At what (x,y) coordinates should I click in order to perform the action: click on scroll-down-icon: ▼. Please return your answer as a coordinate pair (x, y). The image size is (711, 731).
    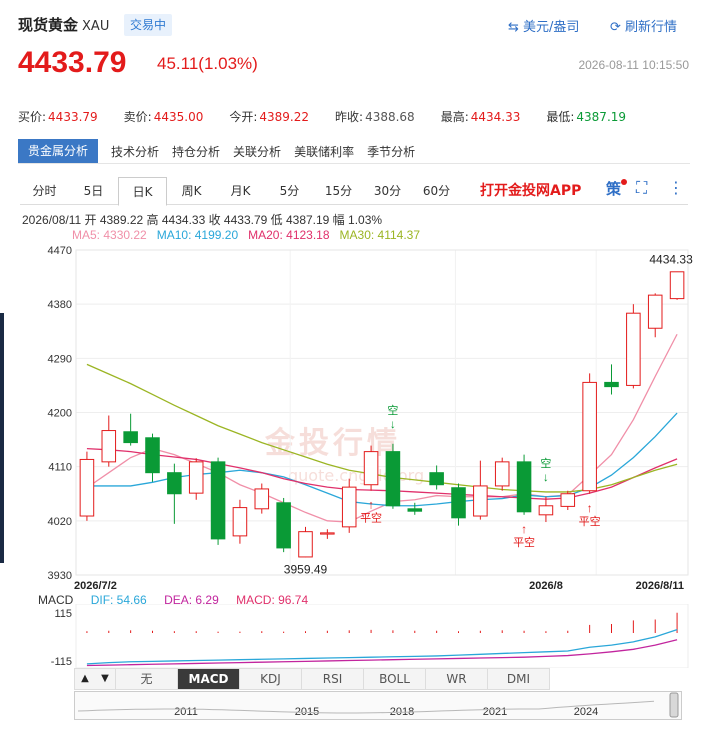
    Looking at the image, I should click on (105, 679).